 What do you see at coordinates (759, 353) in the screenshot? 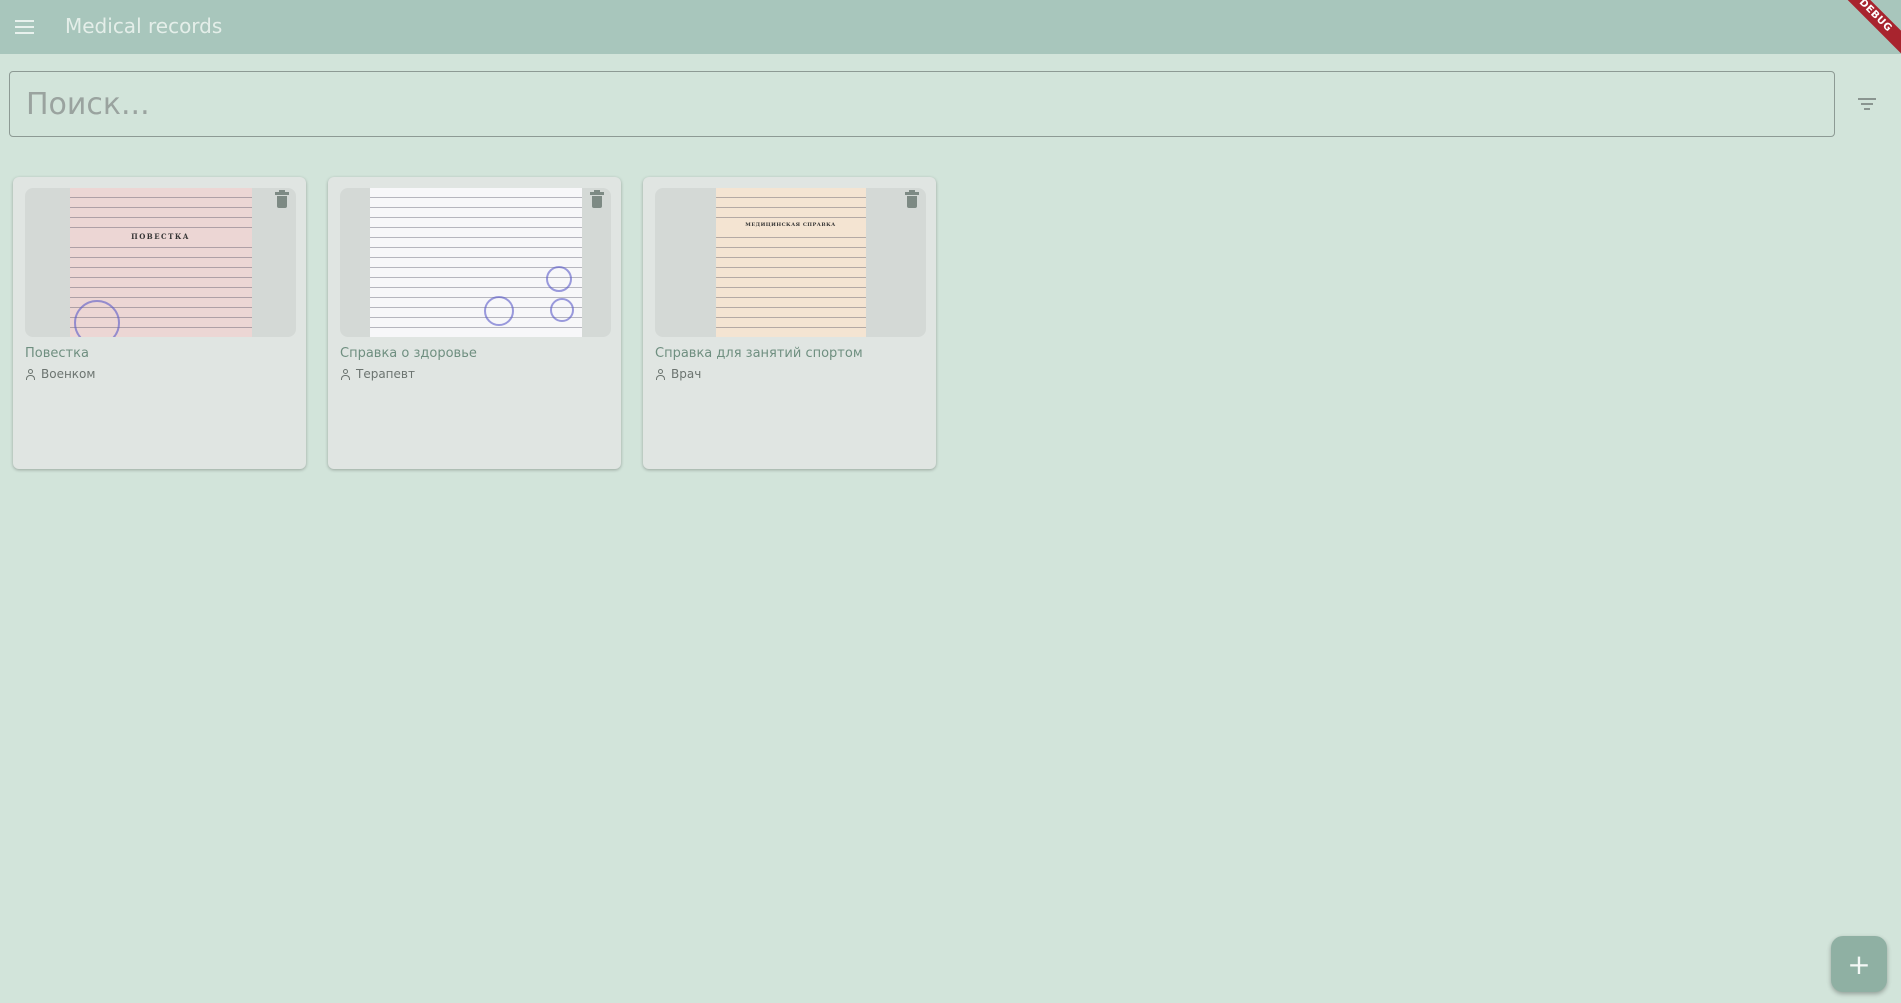
I see `record-title: Справка для занятий спортом` at bounding box center [759, 353].